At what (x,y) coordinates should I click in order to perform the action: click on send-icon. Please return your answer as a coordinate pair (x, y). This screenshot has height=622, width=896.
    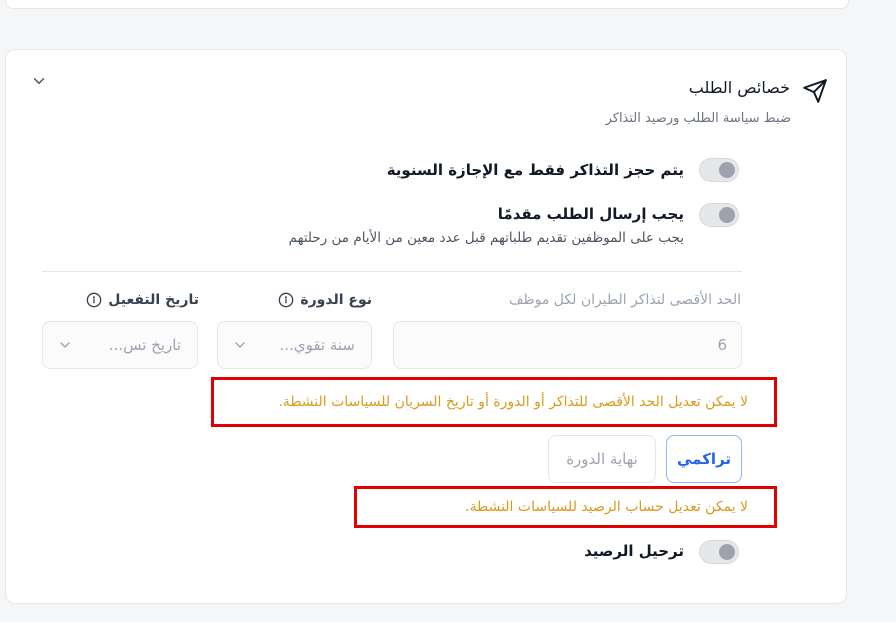
    Looking at the image, I should click on (815, 91).